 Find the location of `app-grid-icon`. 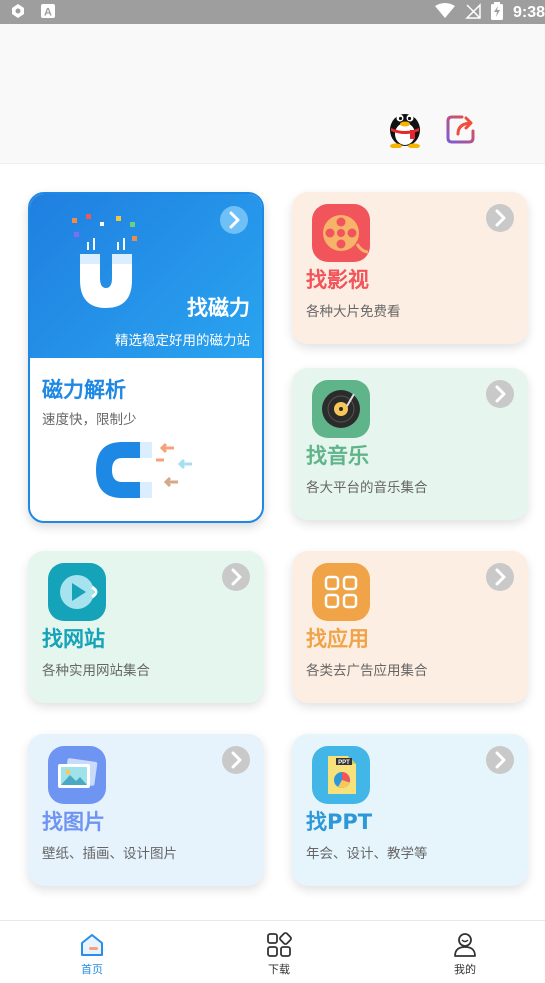

app-grid-icon is located at coordinates (341, 592).